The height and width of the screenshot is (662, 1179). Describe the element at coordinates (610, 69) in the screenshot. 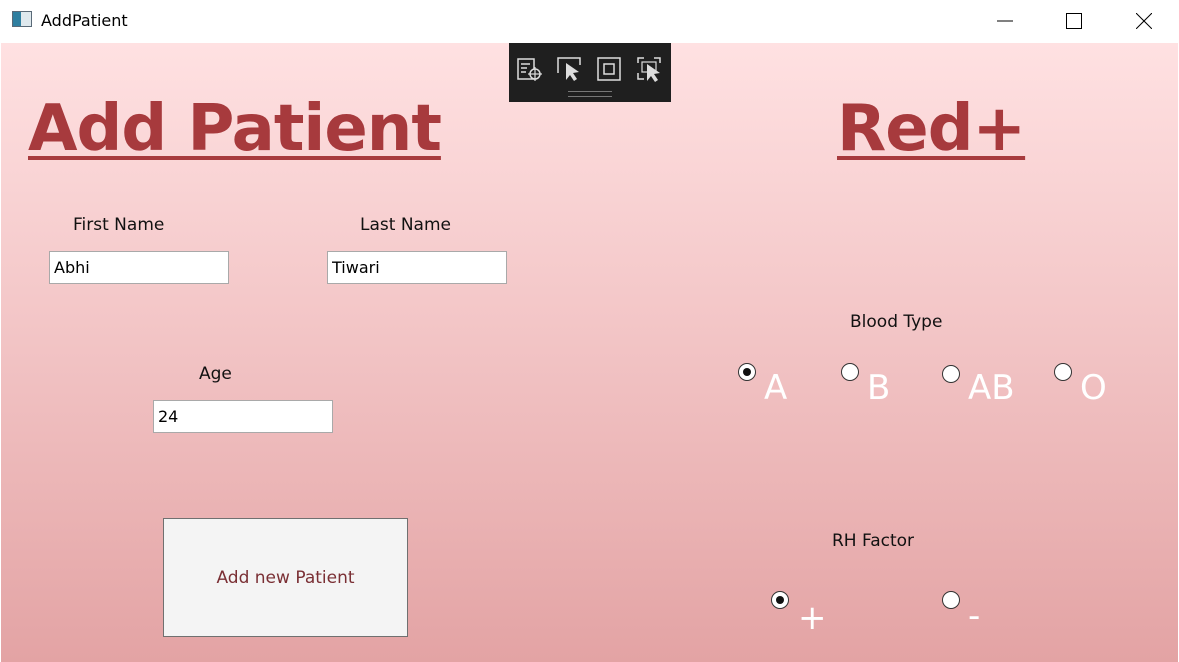

I see `display-layout-adorners-icon` at that location.